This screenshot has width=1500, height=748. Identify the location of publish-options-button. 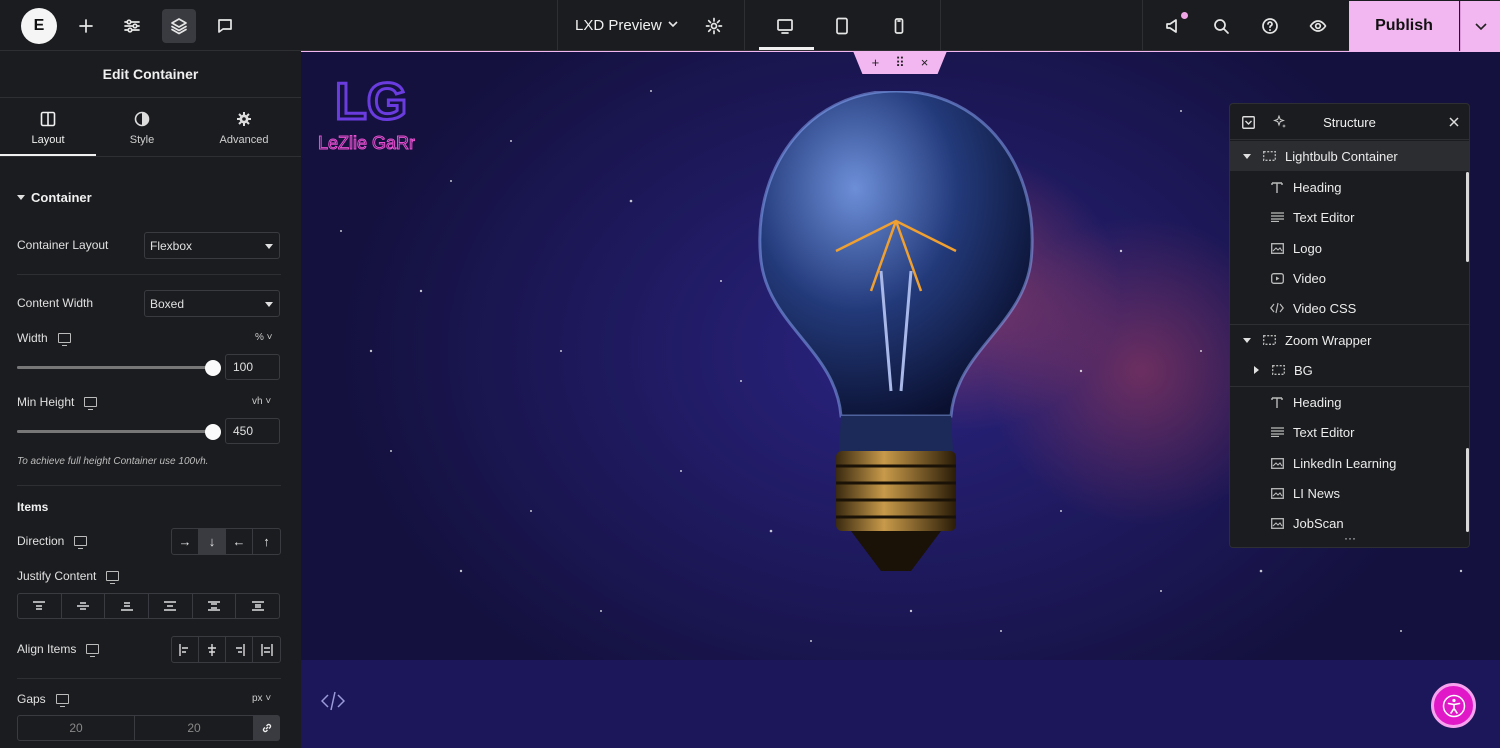
(1480, 26).